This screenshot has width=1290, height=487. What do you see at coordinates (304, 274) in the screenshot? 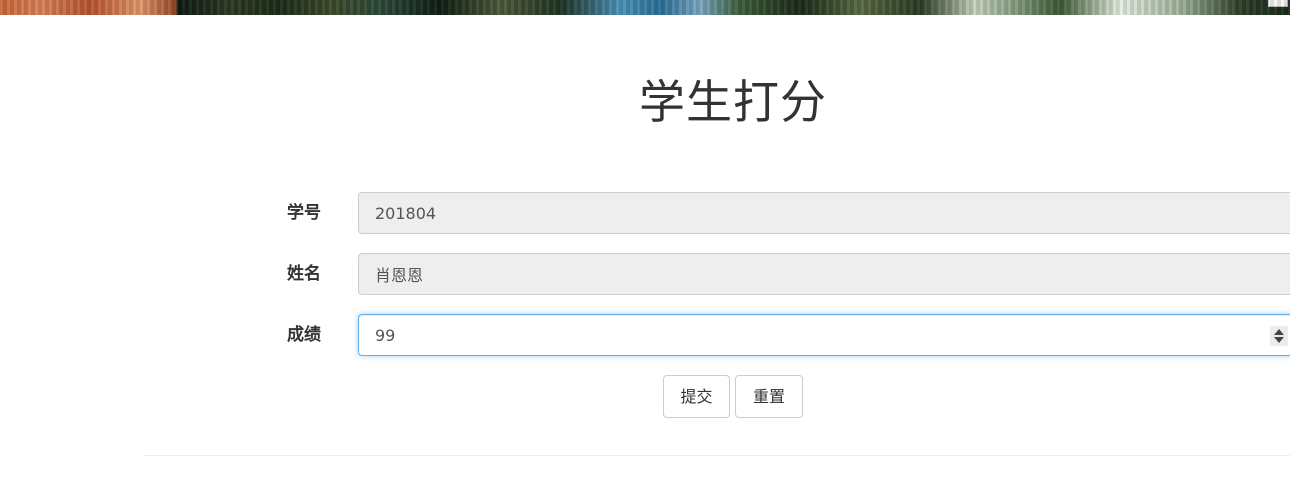
I see `student-name-label: 姓名` at bounding box center [304, 274].